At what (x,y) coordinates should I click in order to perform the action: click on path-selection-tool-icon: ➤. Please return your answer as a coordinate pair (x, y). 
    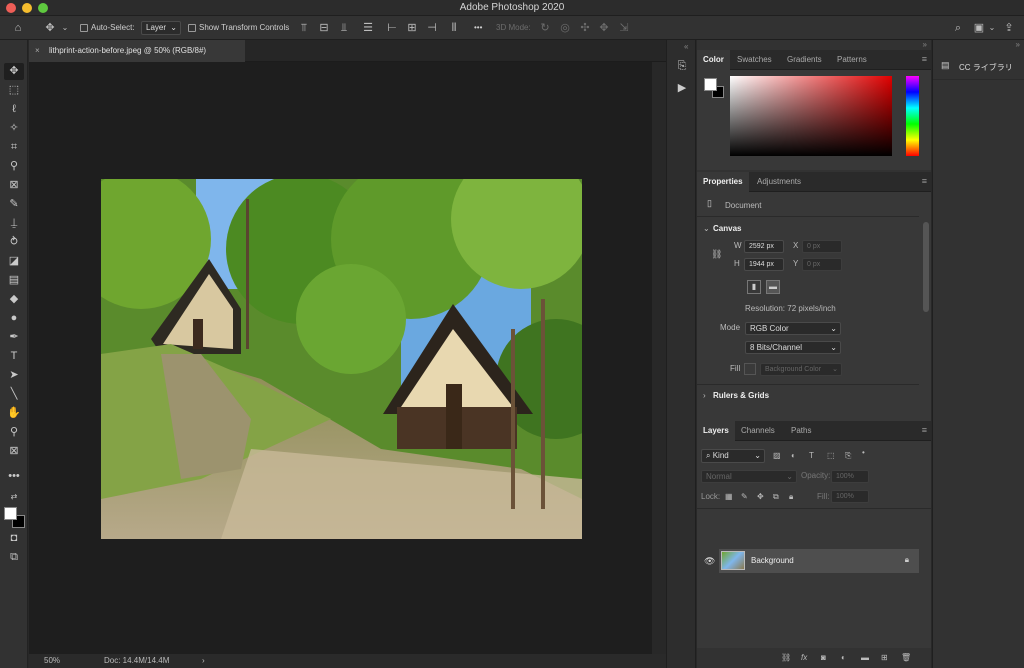
    Looking at the image, I should click on (14, 375).